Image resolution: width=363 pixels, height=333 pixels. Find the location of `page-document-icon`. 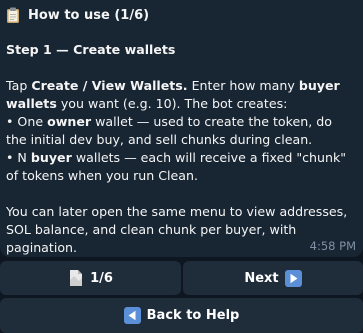

page-document-icon is located at coordinates (76, 278).